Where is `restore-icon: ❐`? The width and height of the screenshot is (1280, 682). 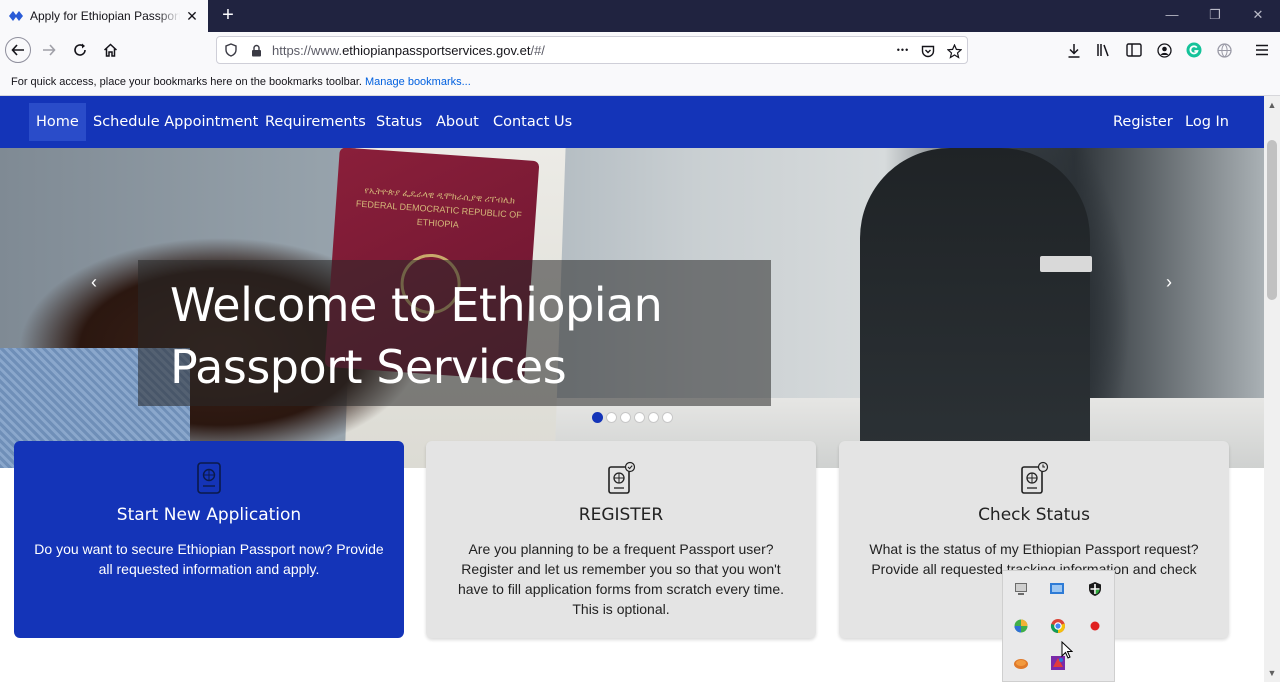 restore-icon: ❐ is located at coordinates (1215, 16).